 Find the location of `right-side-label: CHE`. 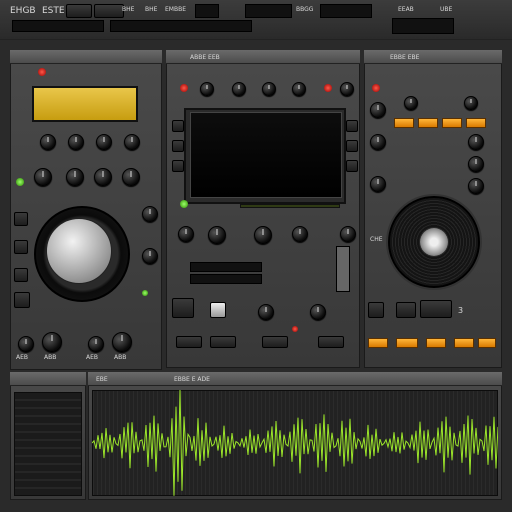

right-side-label: CHE is located at coordinates (376, 239).